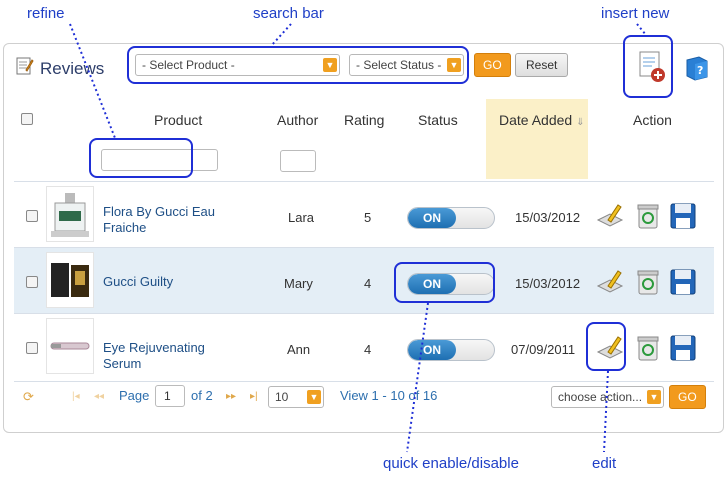 This screenshot has width=728, height=477. I want to click on page-number-value: 1, so click(167, 396).